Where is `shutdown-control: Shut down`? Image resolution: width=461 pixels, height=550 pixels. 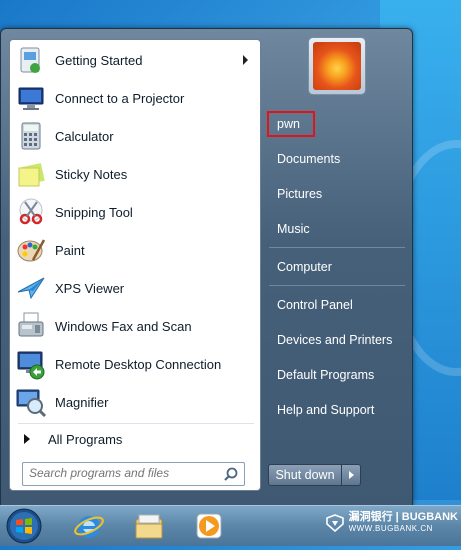
shutdown-control: Shut down is located at coordinates (315, 475).